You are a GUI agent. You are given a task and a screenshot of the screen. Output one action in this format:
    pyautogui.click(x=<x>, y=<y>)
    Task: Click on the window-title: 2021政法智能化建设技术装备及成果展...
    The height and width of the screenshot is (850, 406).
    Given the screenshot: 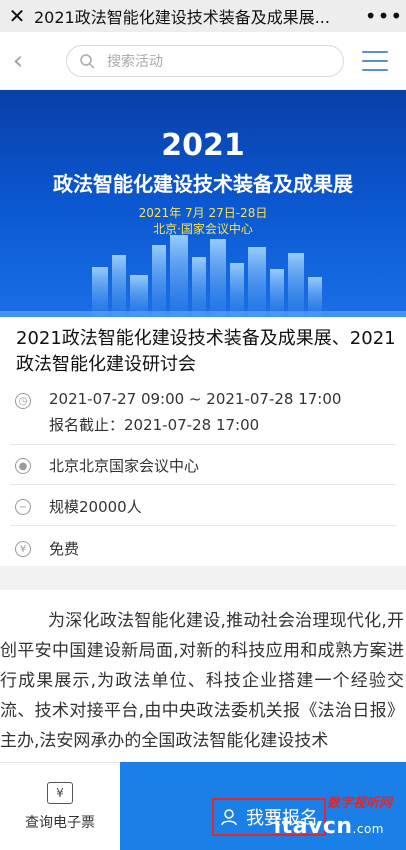 What is the action you would take?
    pyautogui.click(x=182, y=17)
    